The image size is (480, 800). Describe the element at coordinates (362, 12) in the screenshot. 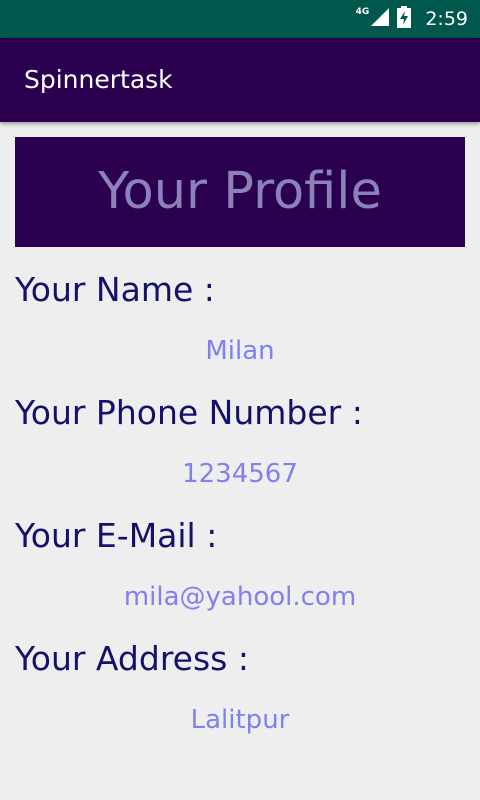

I see `network-type-label: 4G` at that location.